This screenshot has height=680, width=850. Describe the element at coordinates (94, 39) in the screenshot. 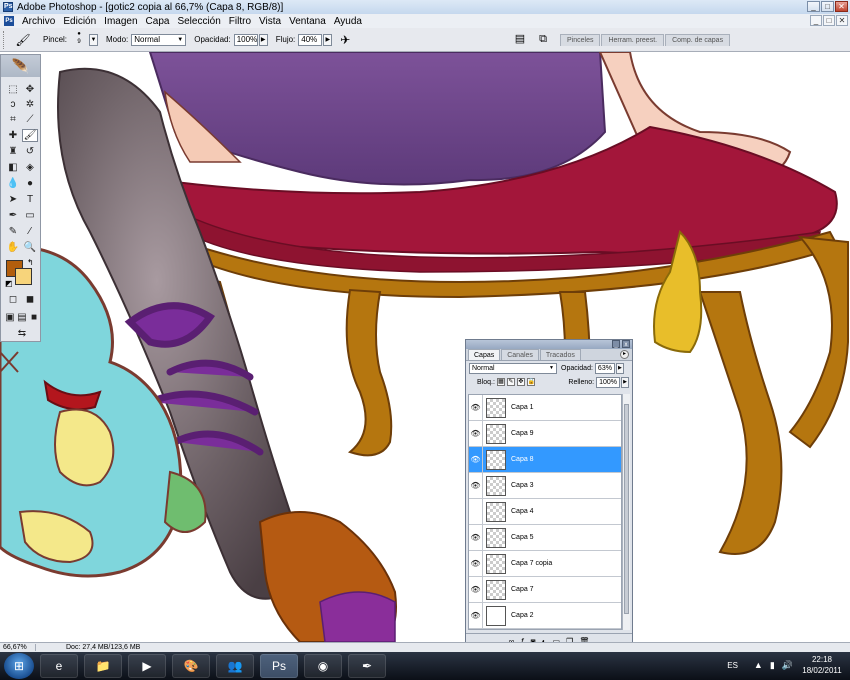

I see `brush-picker-dropdown-icon: ▼` at that location.